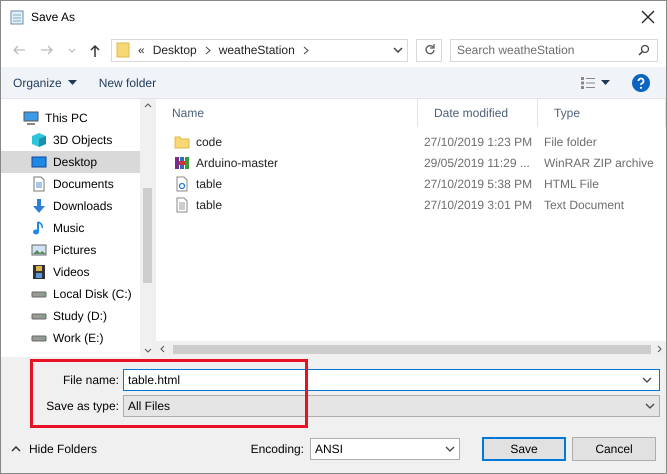  I want to click on computer-icon, so click(31, 118).